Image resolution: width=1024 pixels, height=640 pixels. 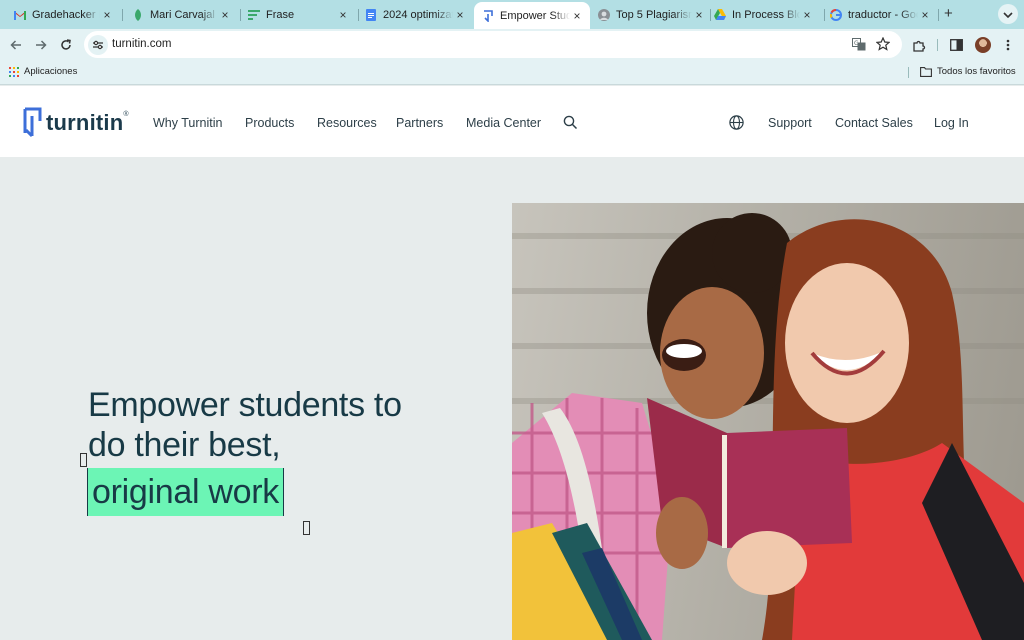 I want to click on tab-separator, so click(x=938, y=15).